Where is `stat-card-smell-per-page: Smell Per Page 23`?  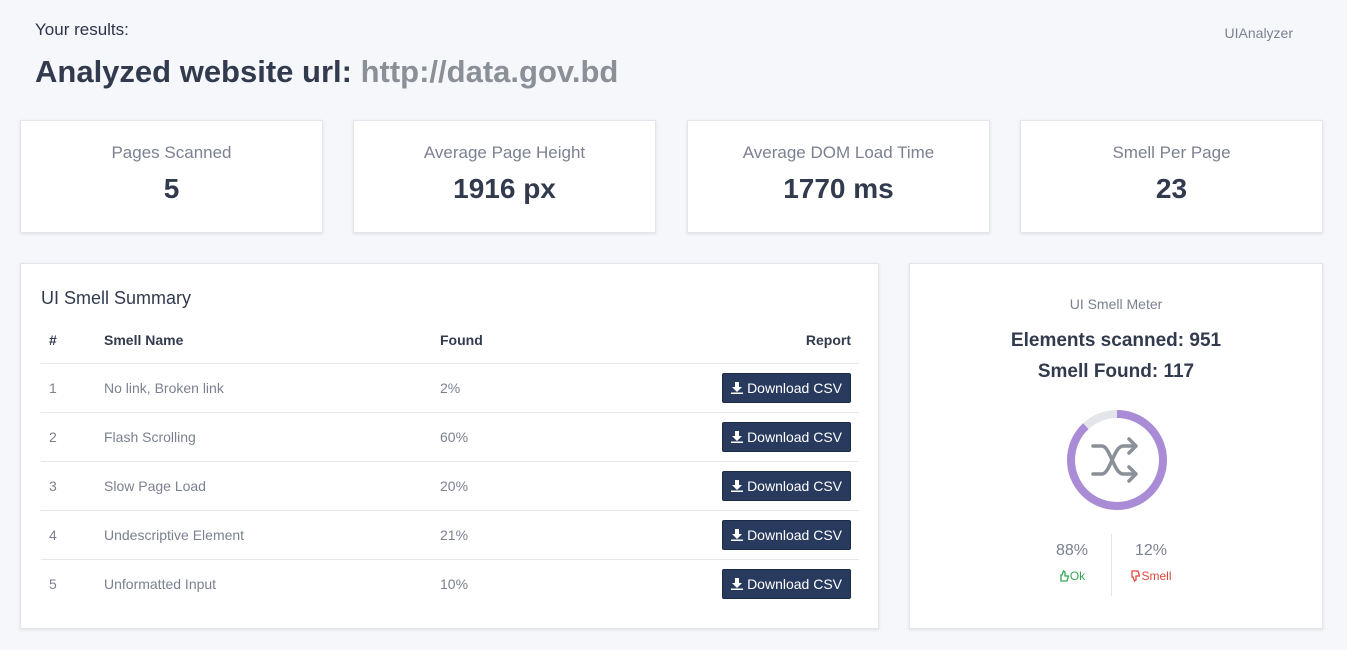 stat-card-smell-per-page: Smell Per Page 23 is located at coordinates (1171, 176).